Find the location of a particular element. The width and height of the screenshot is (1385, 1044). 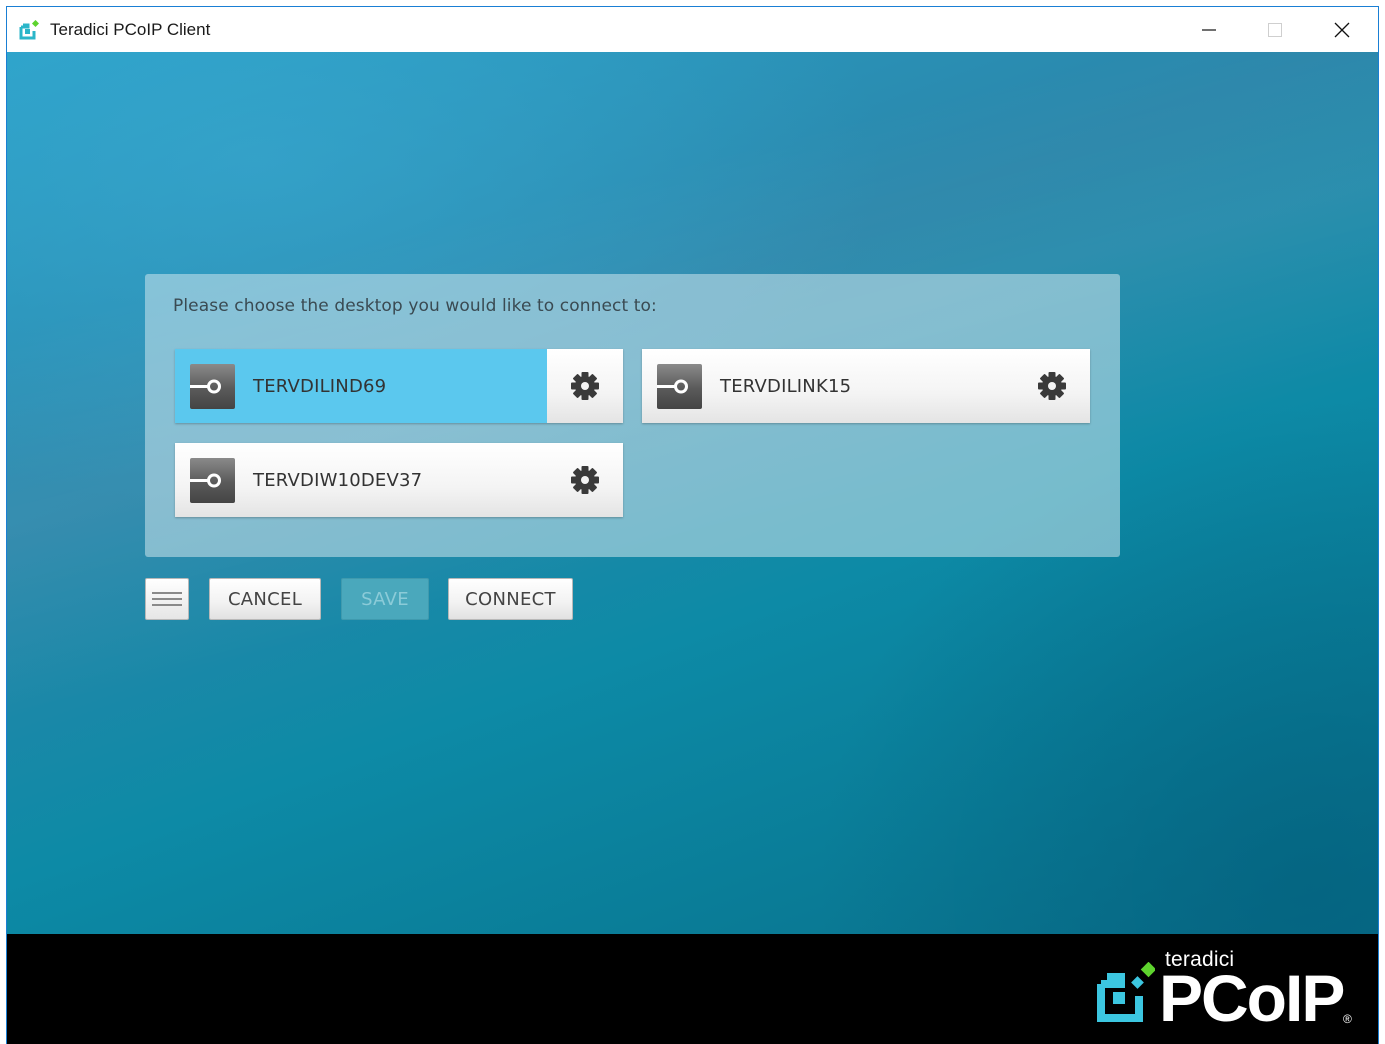

minimize-button is located at coordinates (1209, 29).